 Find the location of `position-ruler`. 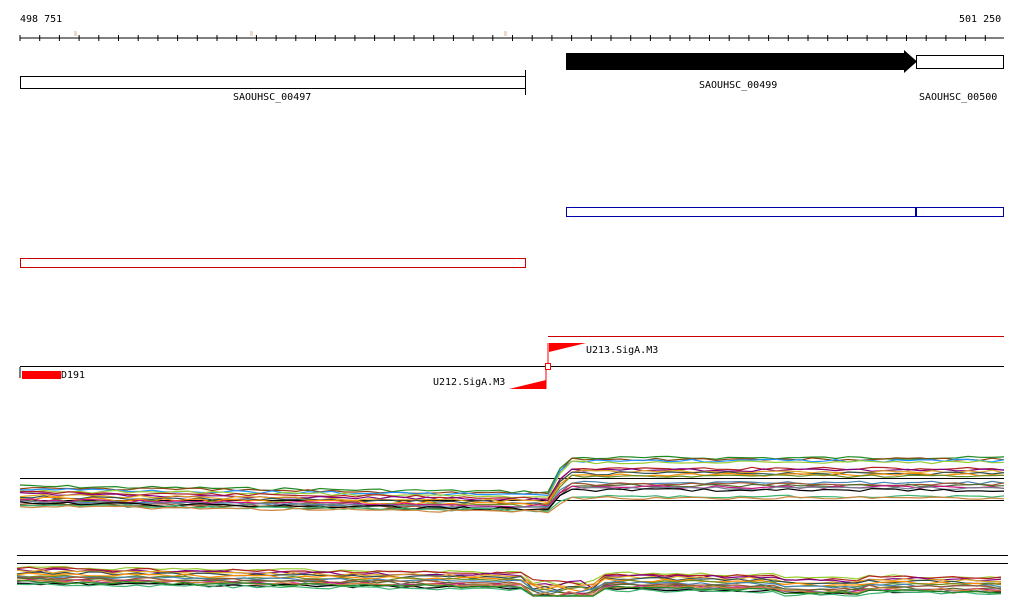

position-ruler is located at coordinates (511, 36).